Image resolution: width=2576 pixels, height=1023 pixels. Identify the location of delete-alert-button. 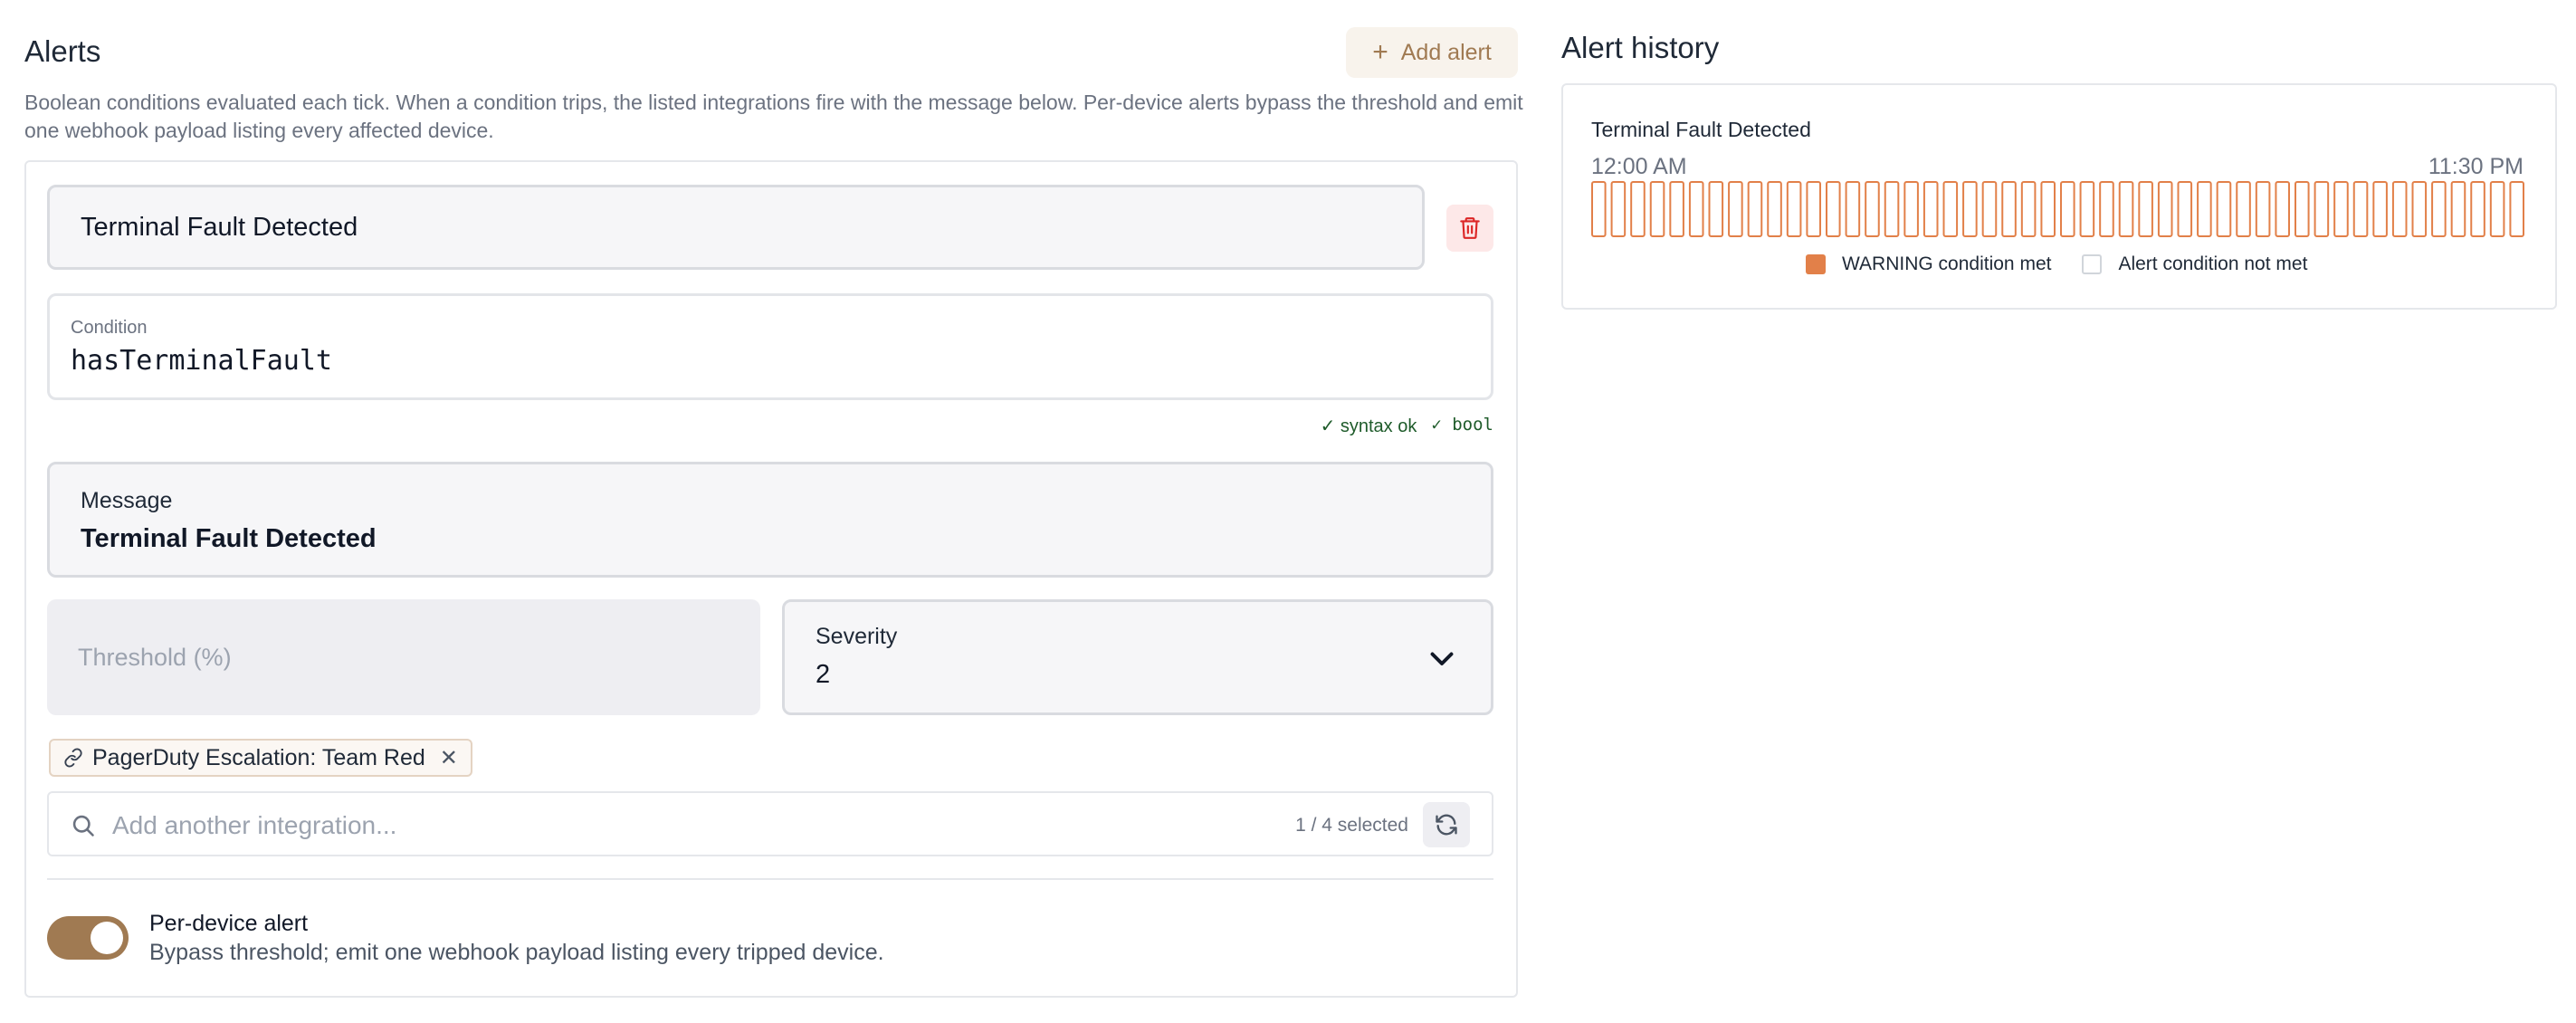
(1470, 228).